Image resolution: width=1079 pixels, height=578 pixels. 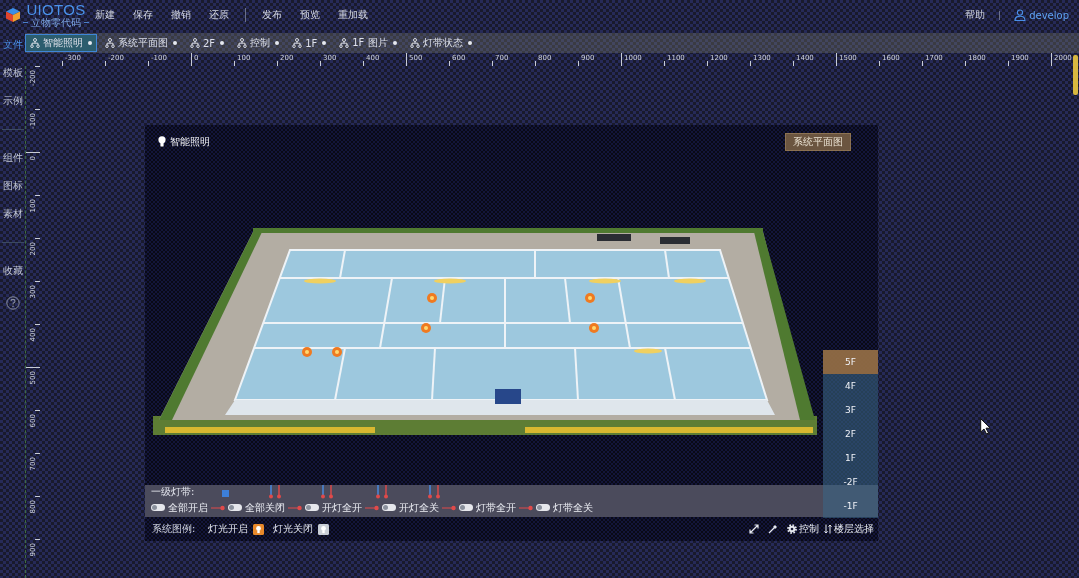 I want to click on control-button: 控制, so click(x=803, y=529).